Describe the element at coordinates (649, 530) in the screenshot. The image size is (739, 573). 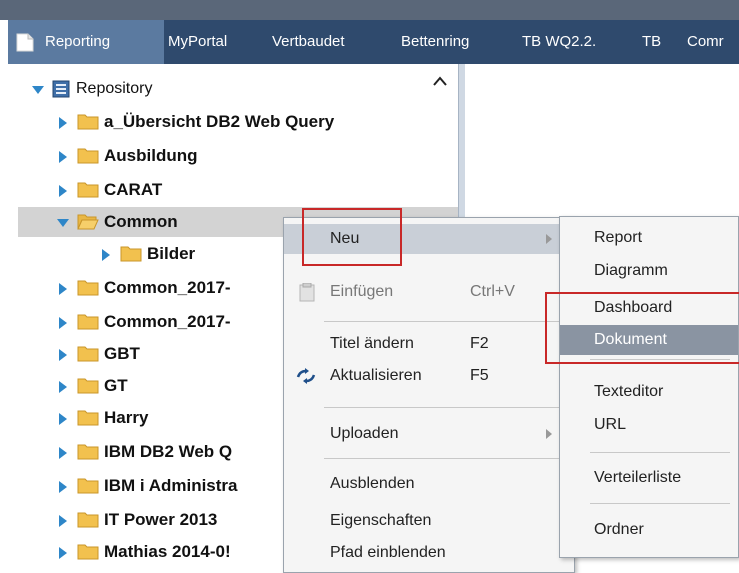
I see `submenu-item-folder: Ordner` at that location.